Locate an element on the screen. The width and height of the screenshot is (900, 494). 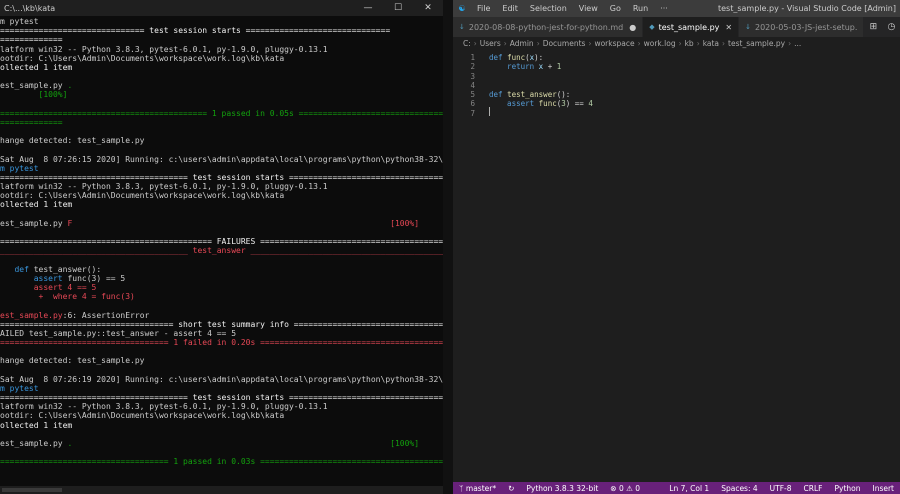
code-line: 6 assert func(3) == 4 is located at coordinates (676, 103).